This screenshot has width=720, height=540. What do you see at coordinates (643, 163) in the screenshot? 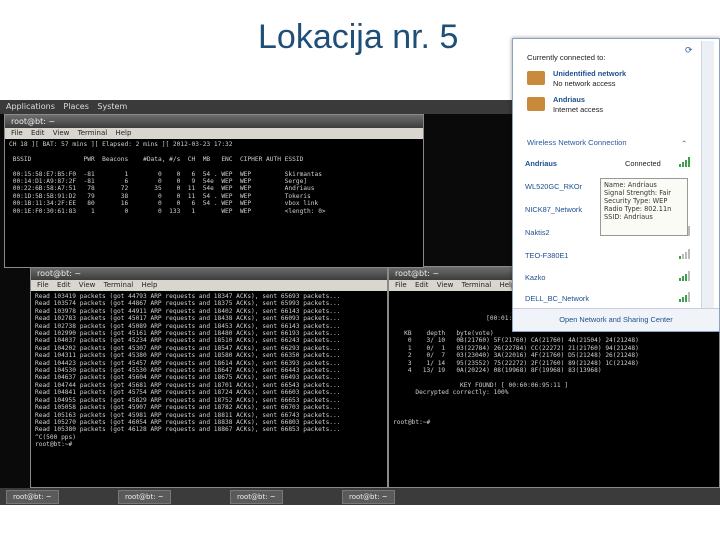
I see `connected-status: Connected` at bounding box center [643, 163].